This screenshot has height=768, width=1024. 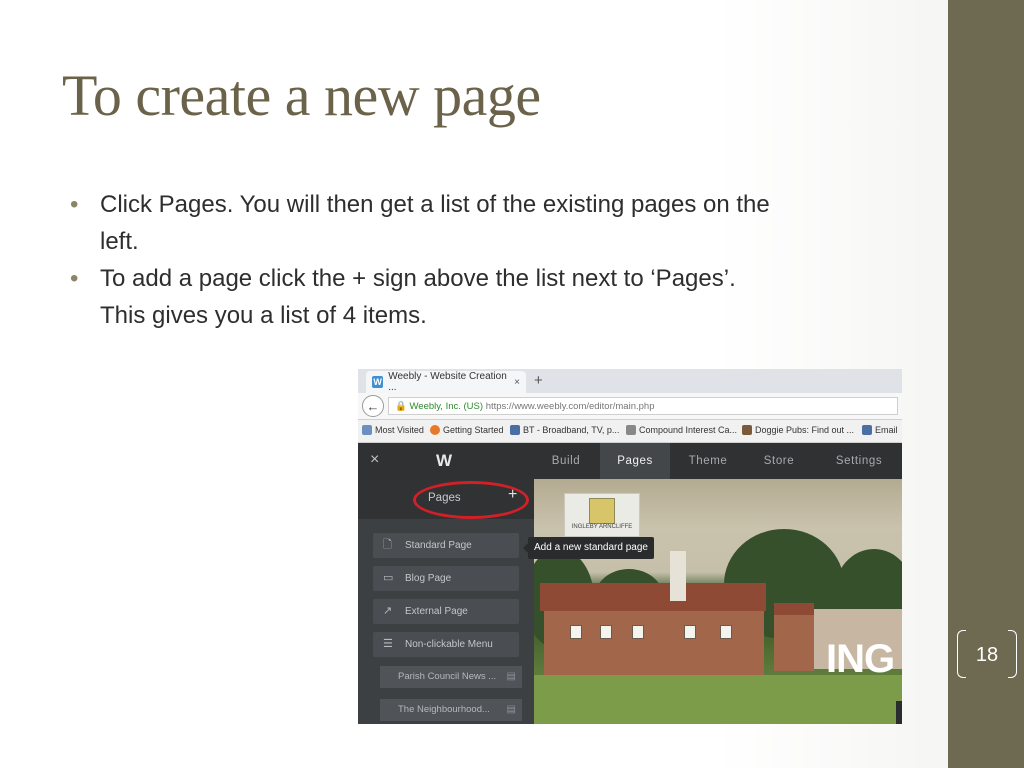 What do you see at coordinates (517, 382) in the screenshot?
I see `tab-close-icon: ×` at bounding box center [517, 382].